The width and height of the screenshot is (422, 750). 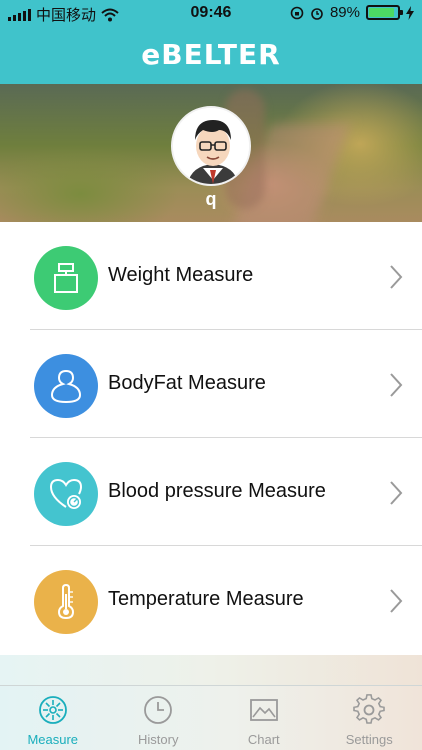 What do you see at coordinates (181, 275) in the screenshot?
I see `weight-measure-label: Weight Measure` at bounding box center [181, 275].